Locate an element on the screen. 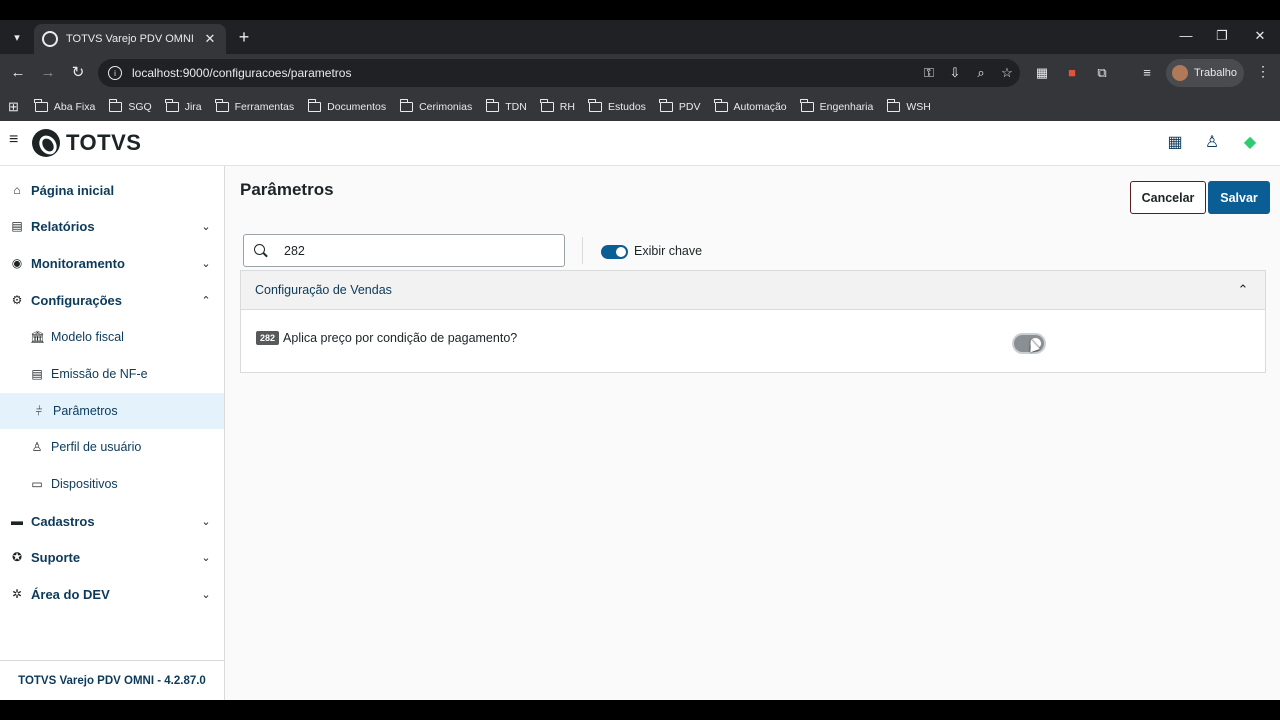 Image resolution: width=1280 pixels, height=720 pixels. sidebar-item-dev-area: ✲ Área do DEV ⌄ is located at coordinates (112, 594).